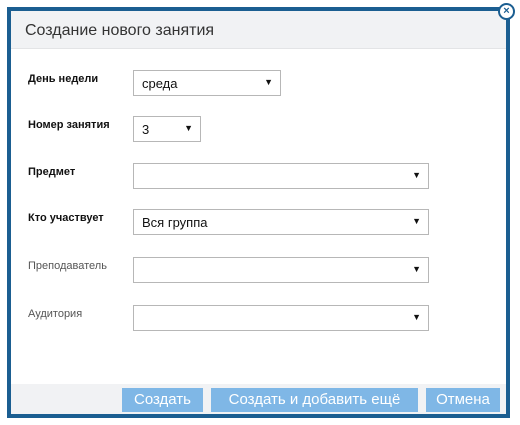  What do you see at coordinates (66, 218) in the screenshot?
I see `participants-label: Кто участвует` at bounding box center [66, 218].